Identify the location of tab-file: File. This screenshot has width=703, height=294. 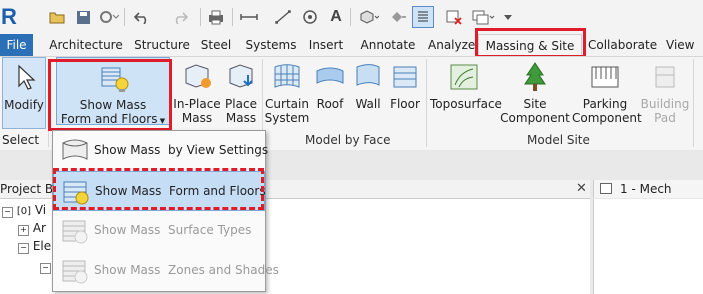
(16, 45).